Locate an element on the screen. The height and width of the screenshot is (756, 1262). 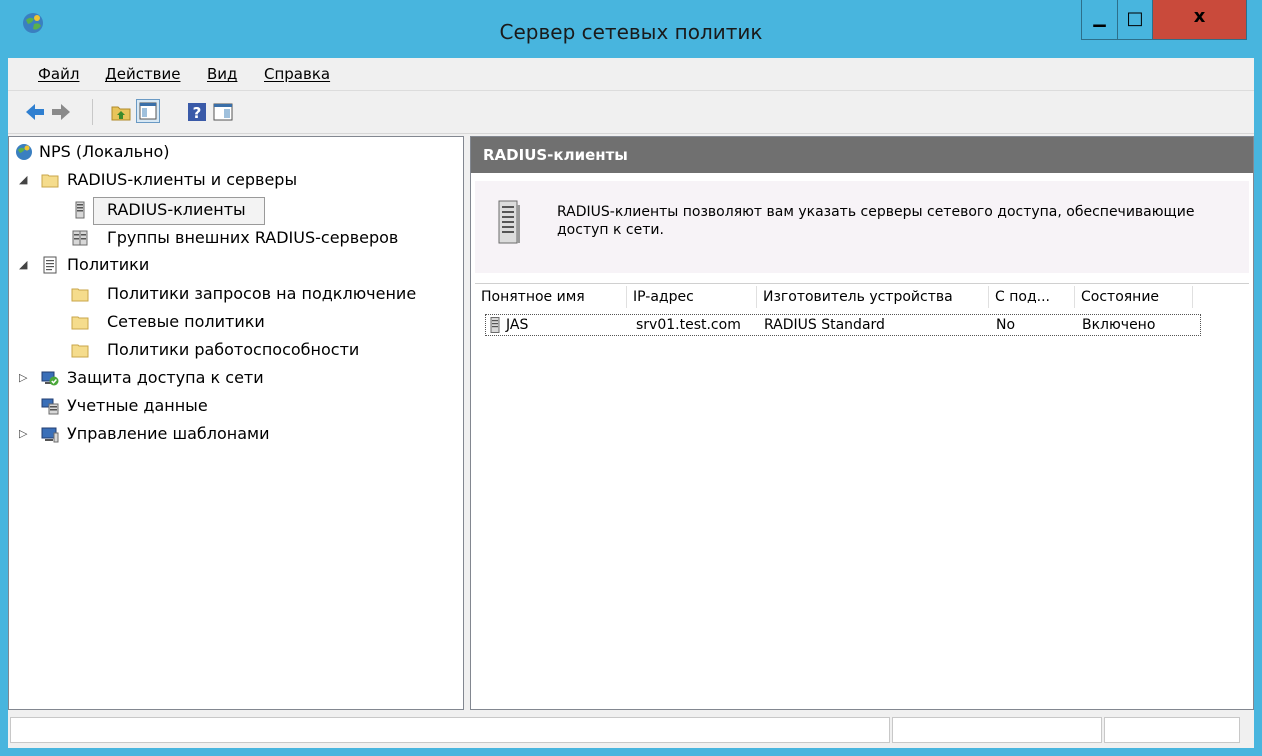
tree-item-templates-management: Управление шаблонами is located at coordinates (201, 435).